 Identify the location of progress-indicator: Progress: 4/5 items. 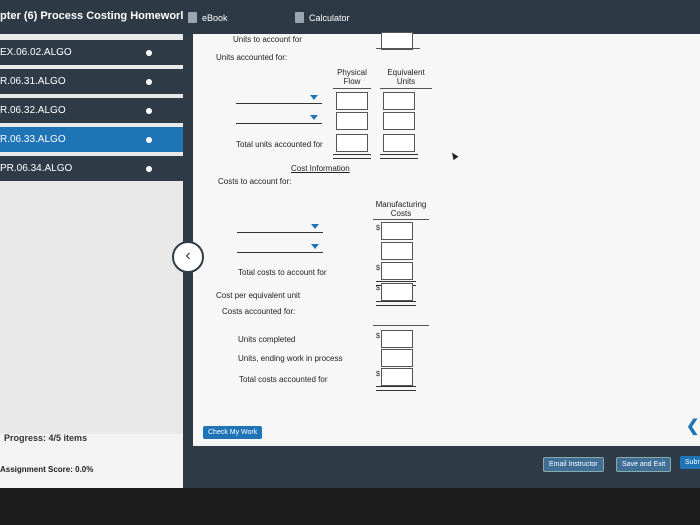
(45, 438).